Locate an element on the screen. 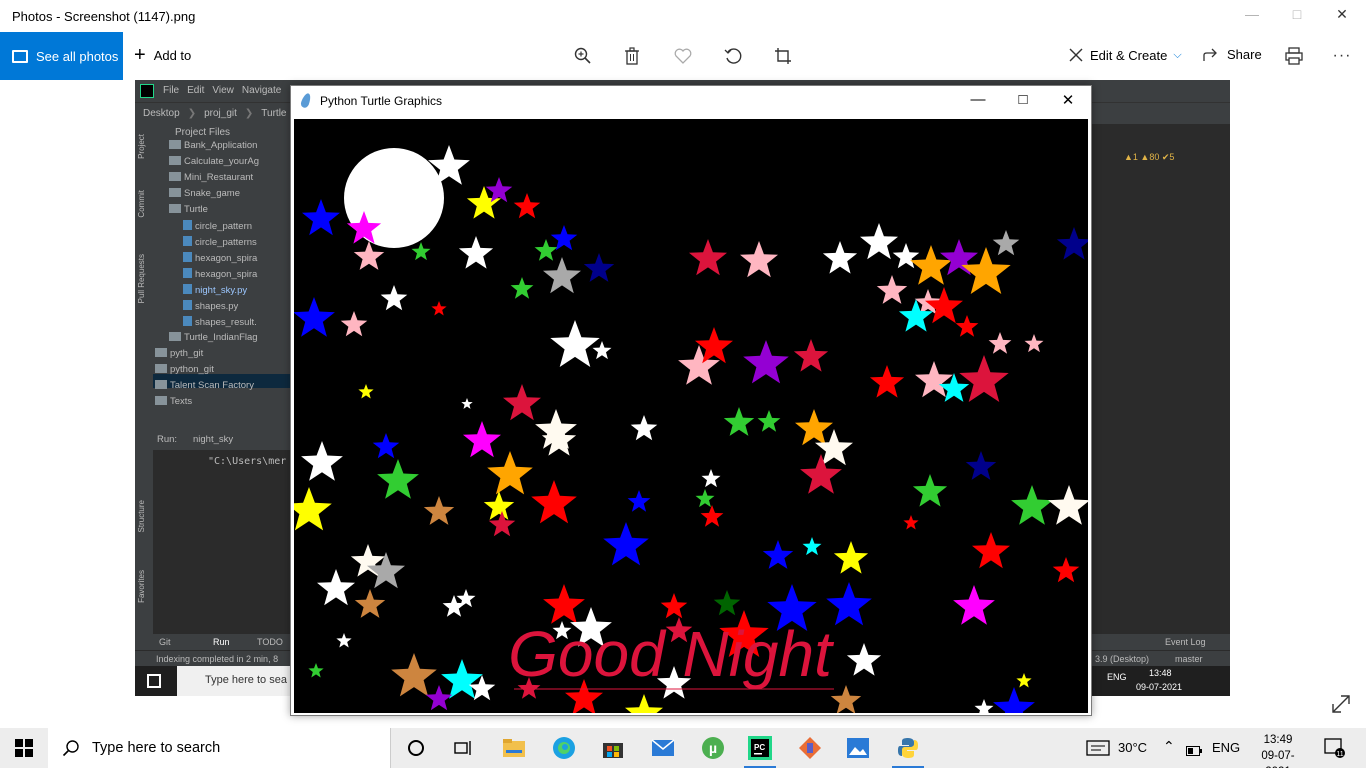  notification-center-icon: 11 is located at coordinates (1335, 750).